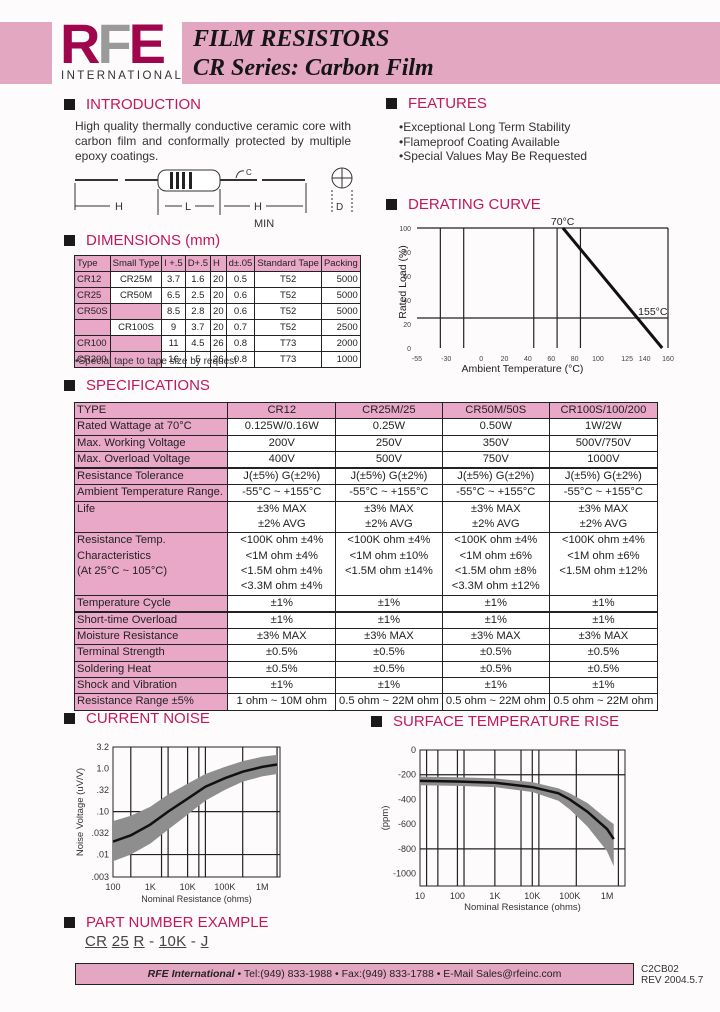 The image size is (720, 1012). What do you see at coordinates (281, 555) in the screenshot?
I see `spec-value-line: <1M ohm ±4%` at bounding box center [281, 555].